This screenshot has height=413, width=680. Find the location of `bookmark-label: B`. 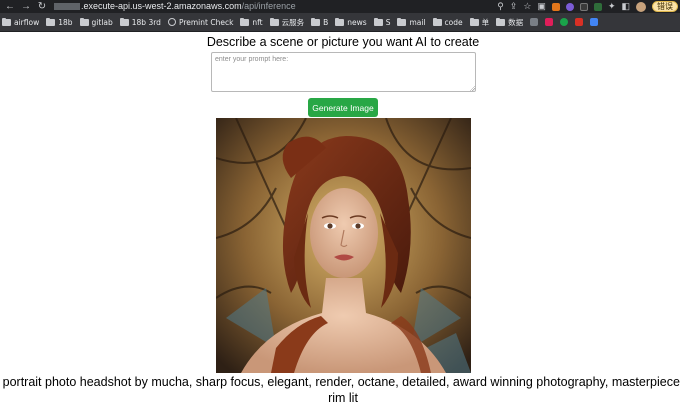

bookmark-label: B is located at coordinates (326, 22).